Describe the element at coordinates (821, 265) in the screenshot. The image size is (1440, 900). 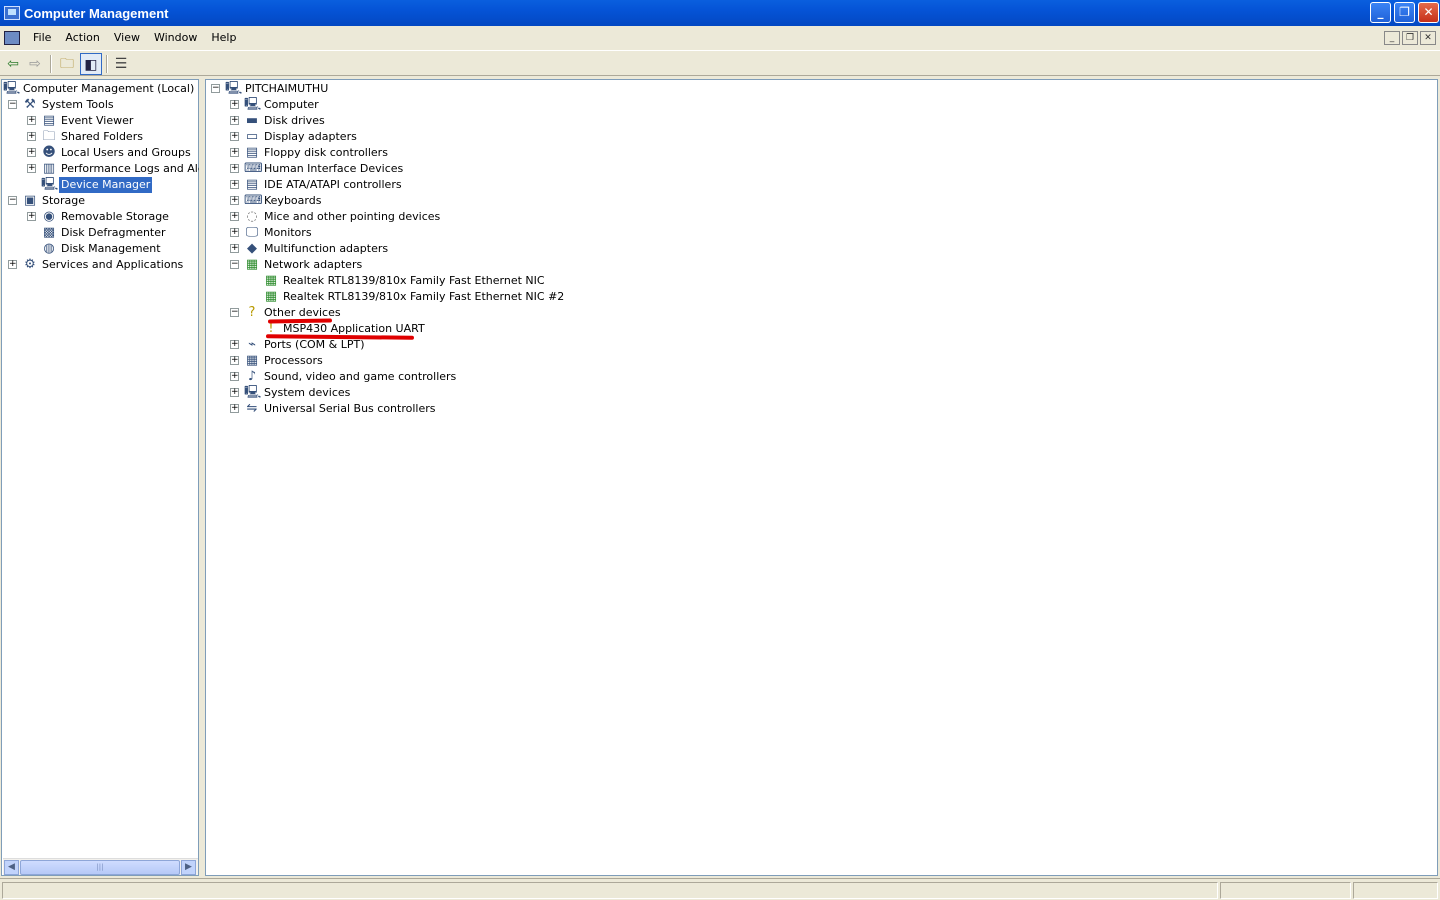
I see `device-category-row: − ▦ Network adapters` at that location.